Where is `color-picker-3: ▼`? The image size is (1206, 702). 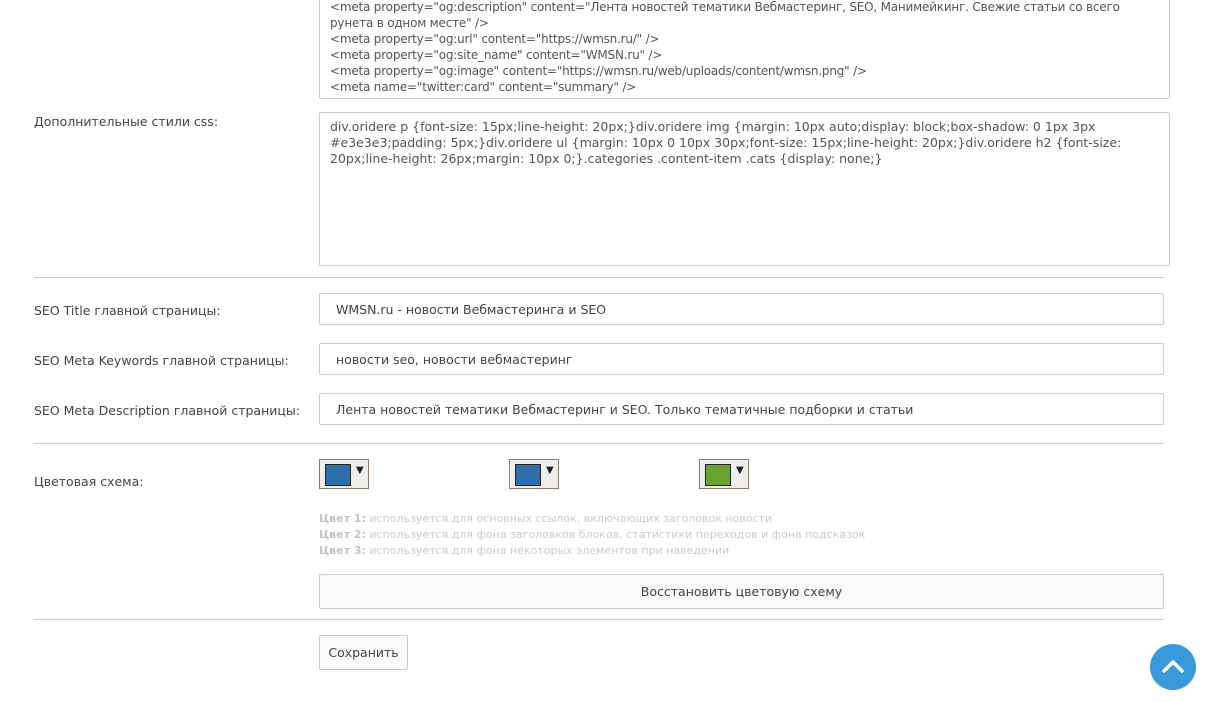
color-picker-3: ▼ is located at coordinates (724, 474).